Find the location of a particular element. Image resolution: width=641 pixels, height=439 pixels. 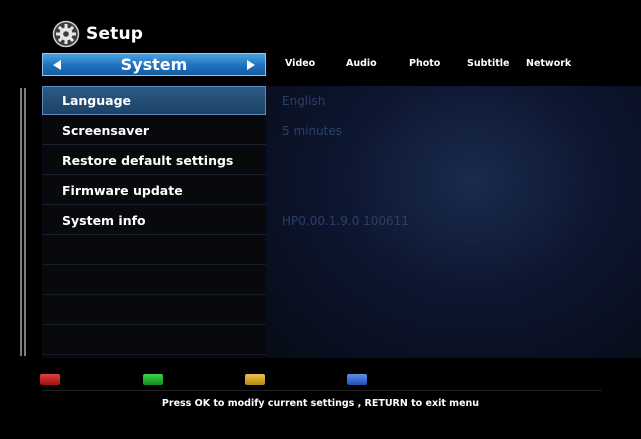

menu-item-restore-defaults: Restore default settings is located at coordinates (154, 160).